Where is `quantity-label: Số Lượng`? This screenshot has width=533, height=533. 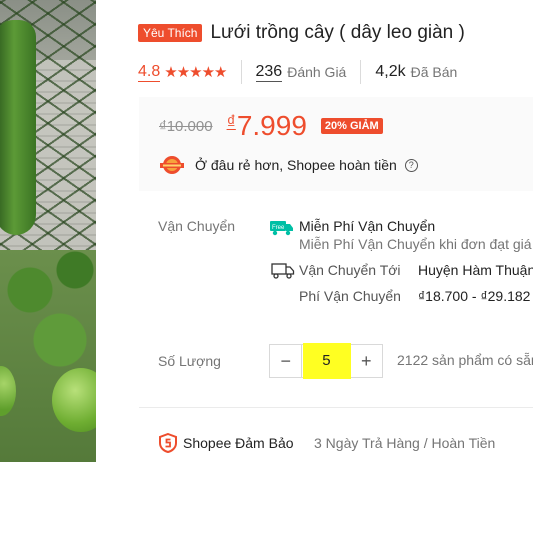 quantity-label: Số Lượng is located at coordinates (189, 361).